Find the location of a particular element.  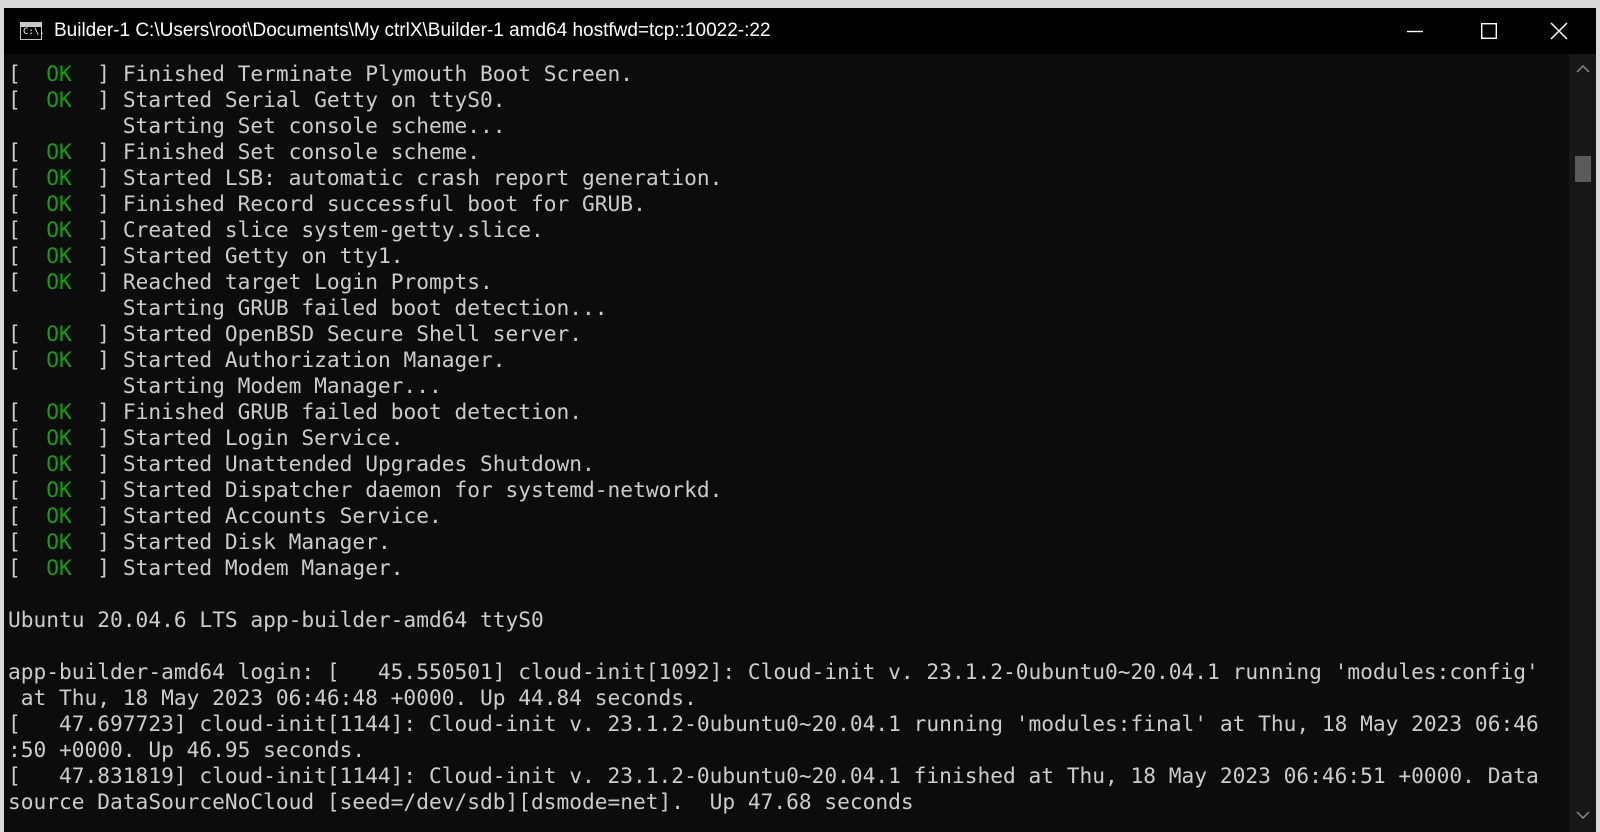

terminal-line-text: Finished GRUB failed boot detection. is located at coordinates (352, 411).